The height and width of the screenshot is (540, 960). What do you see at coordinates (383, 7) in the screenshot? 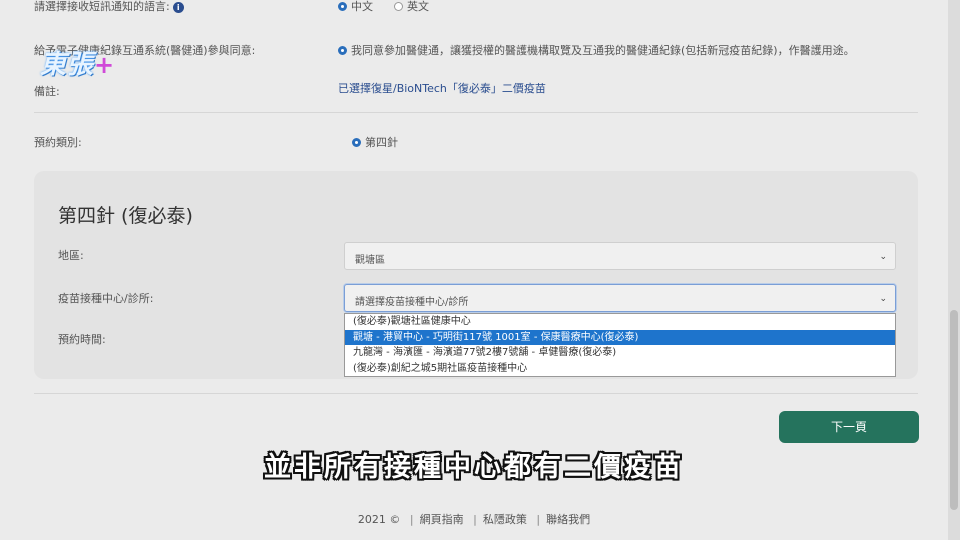
I see `notify-language-options: 中文 英文` at bounding box center [383, 7].